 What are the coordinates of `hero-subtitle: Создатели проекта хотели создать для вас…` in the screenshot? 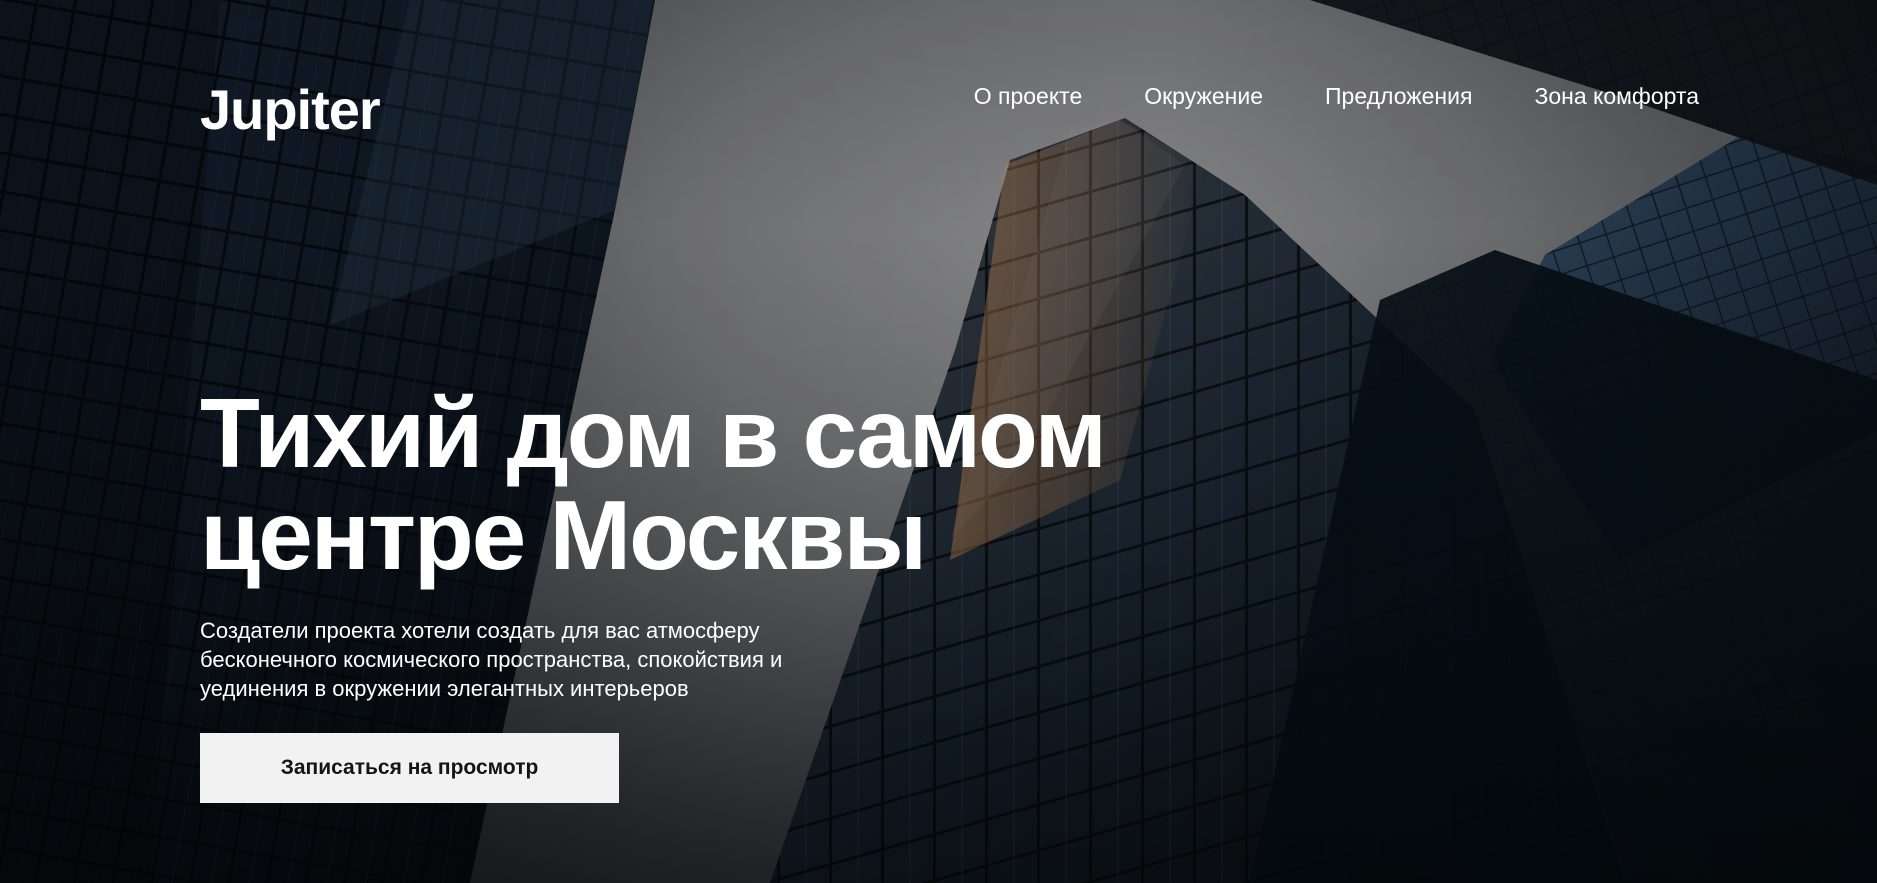 It's located at (491, 659).